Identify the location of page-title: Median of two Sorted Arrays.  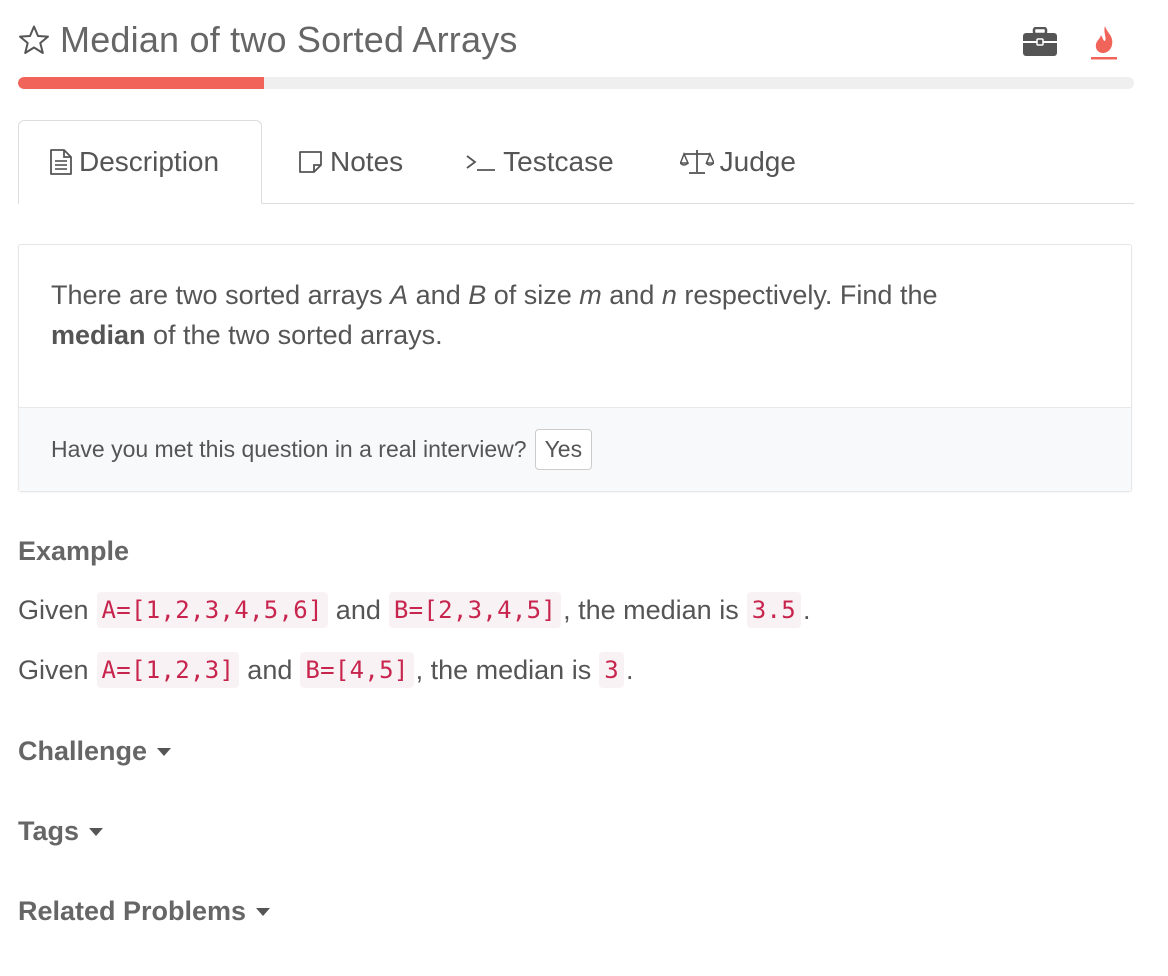
(289, 39).